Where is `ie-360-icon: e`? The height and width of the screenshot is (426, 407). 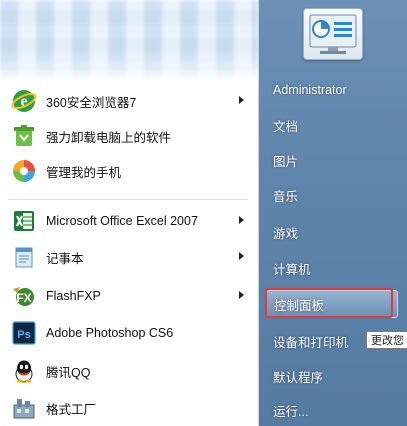
ie-360-icon: e is located at coordinates (24, 101).